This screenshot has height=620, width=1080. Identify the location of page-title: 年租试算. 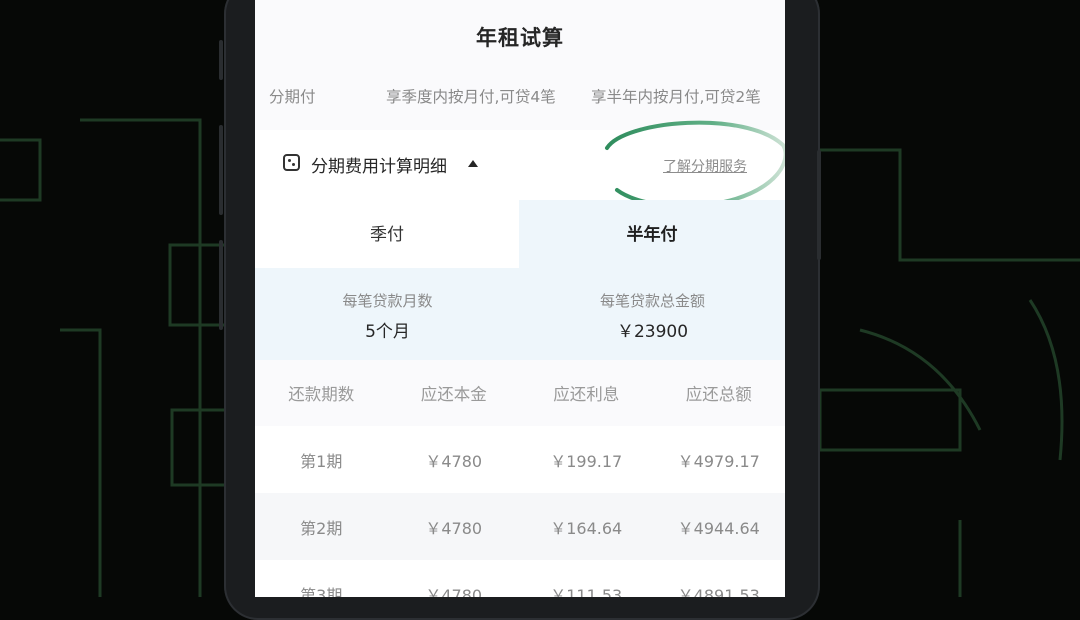
(520, 38).